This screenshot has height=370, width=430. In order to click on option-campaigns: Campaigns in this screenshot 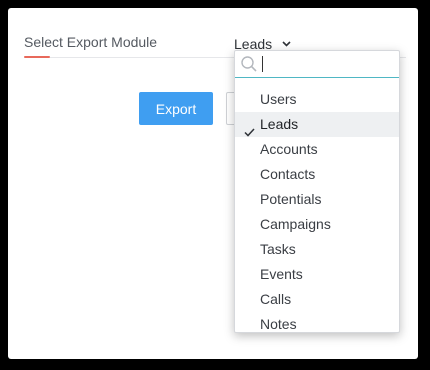, I will do `click(317, 224)`.